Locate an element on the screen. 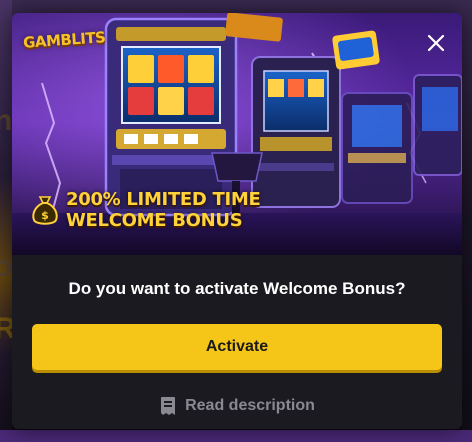 The height and width of the screenshot is (442, 472). document-icon is located at coordinates (168, 406).